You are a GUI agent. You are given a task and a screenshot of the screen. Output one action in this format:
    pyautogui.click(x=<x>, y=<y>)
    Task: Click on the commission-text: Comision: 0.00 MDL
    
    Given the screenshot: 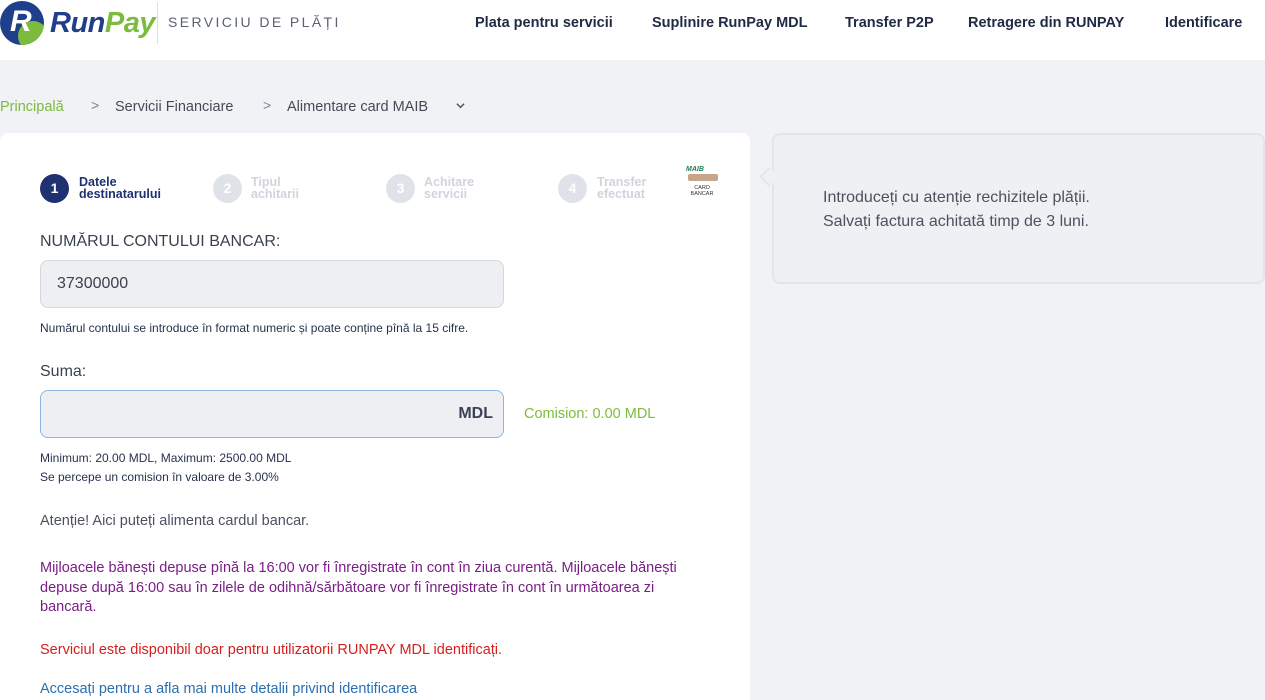 What is the action you would take?
    pyautogui.click(x=590, y=414)
    